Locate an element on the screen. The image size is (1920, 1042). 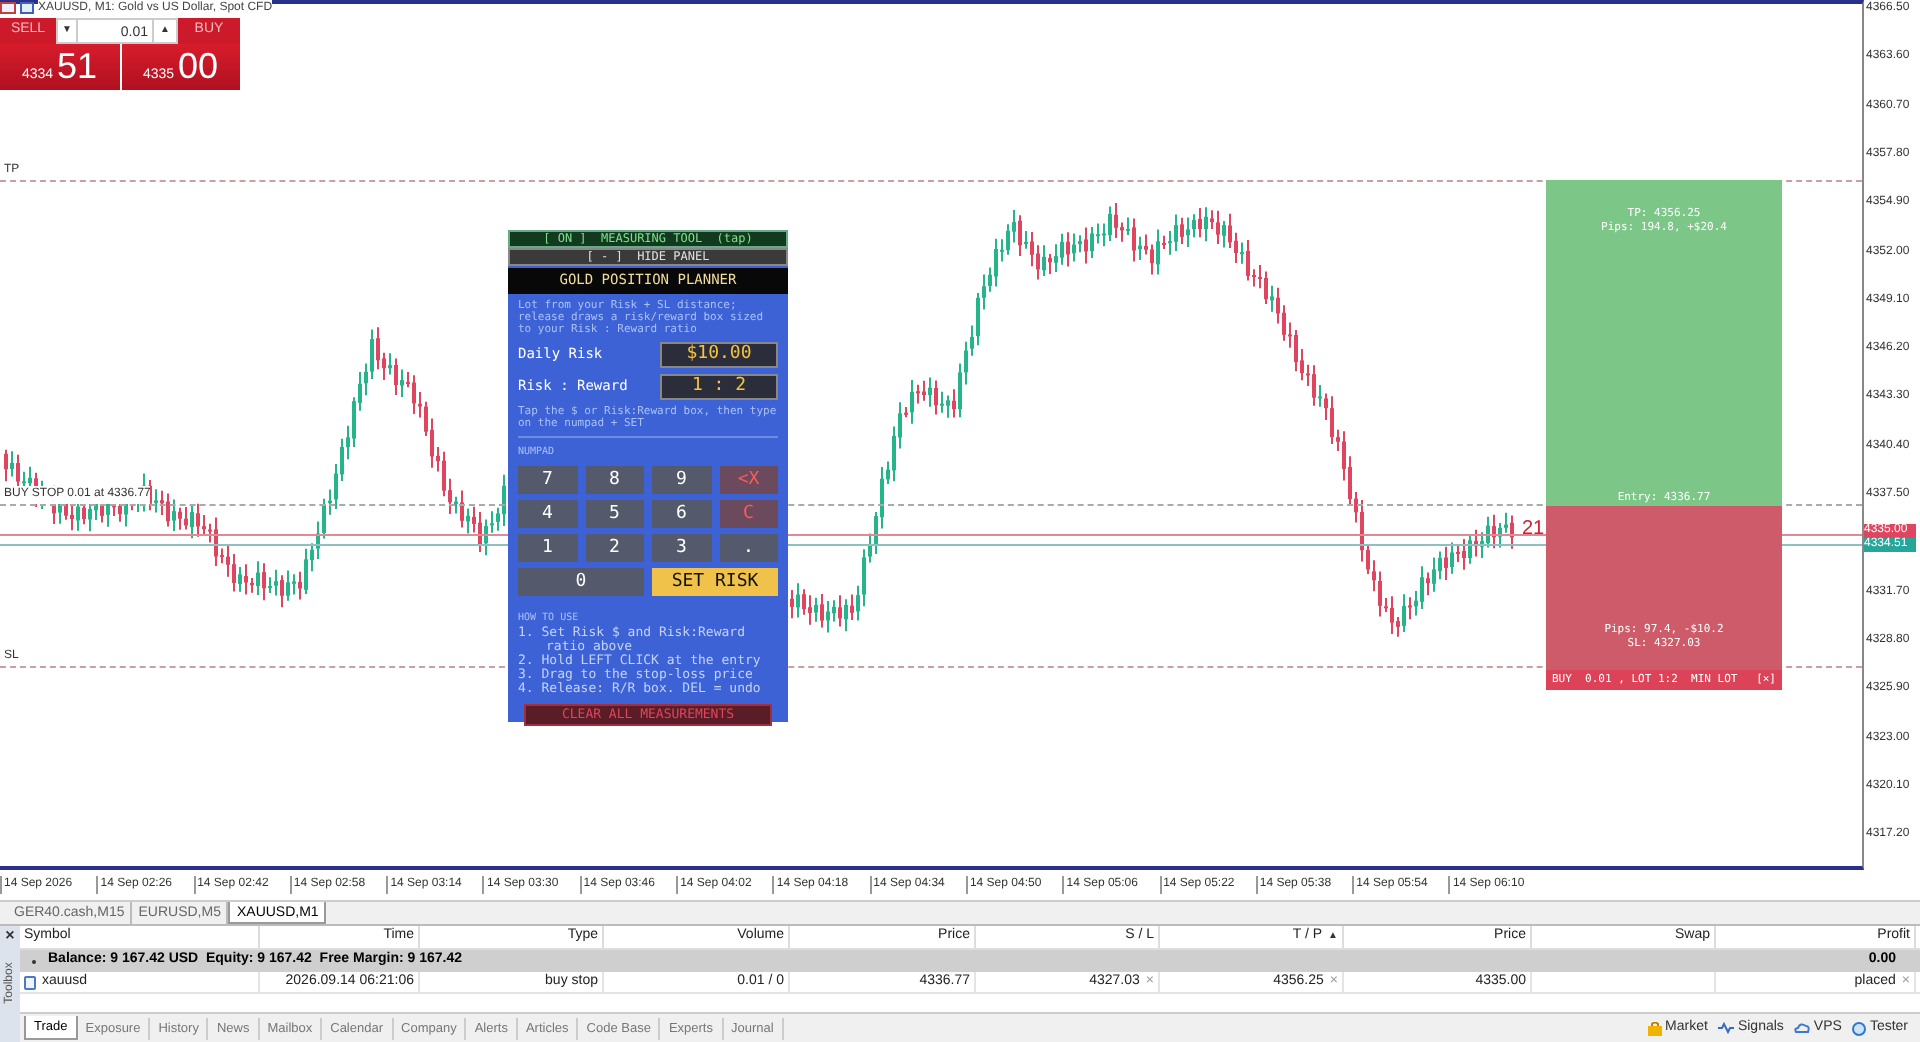
keypad-key: 2 is located at coordinates (614, 547).